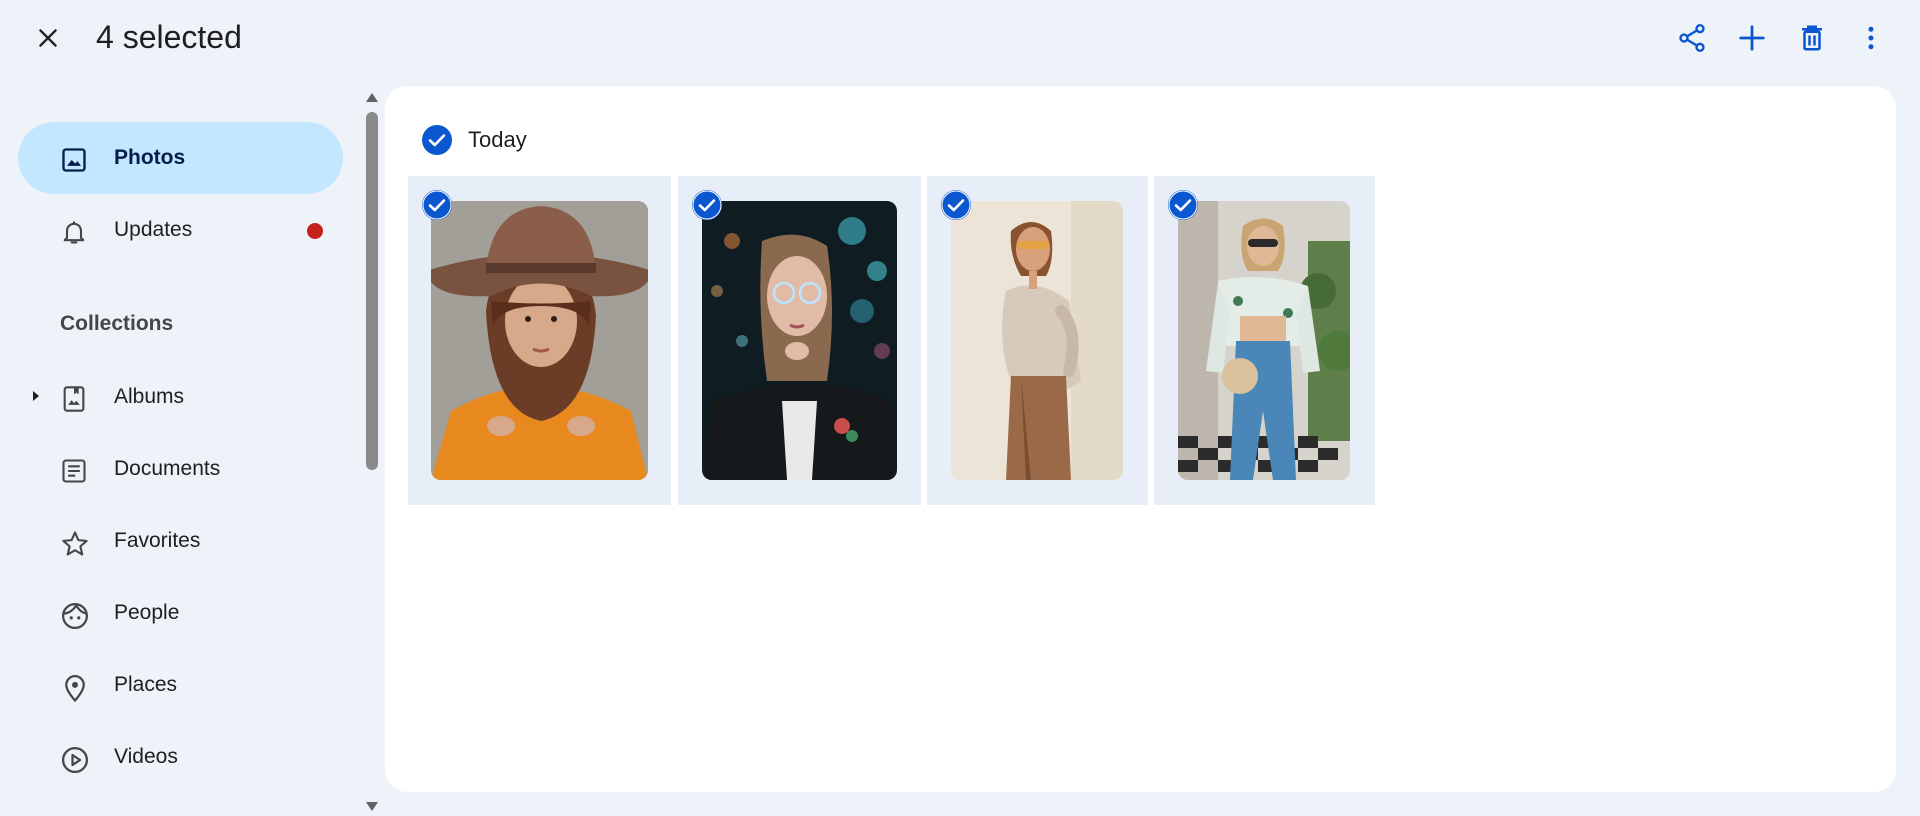  I want to click on select-date-group-checkbox, so click(437, 140).